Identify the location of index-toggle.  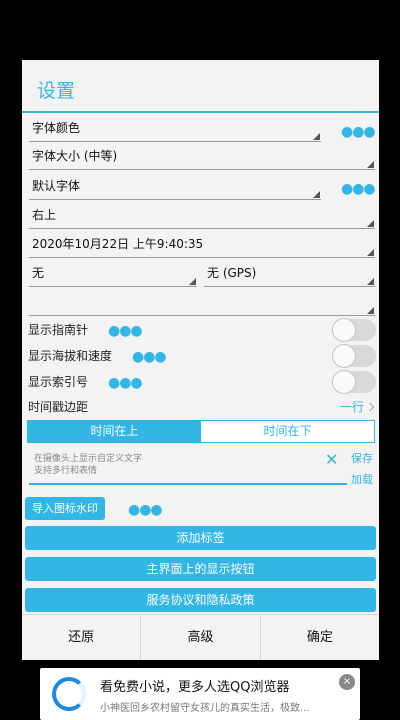
(354, 382).